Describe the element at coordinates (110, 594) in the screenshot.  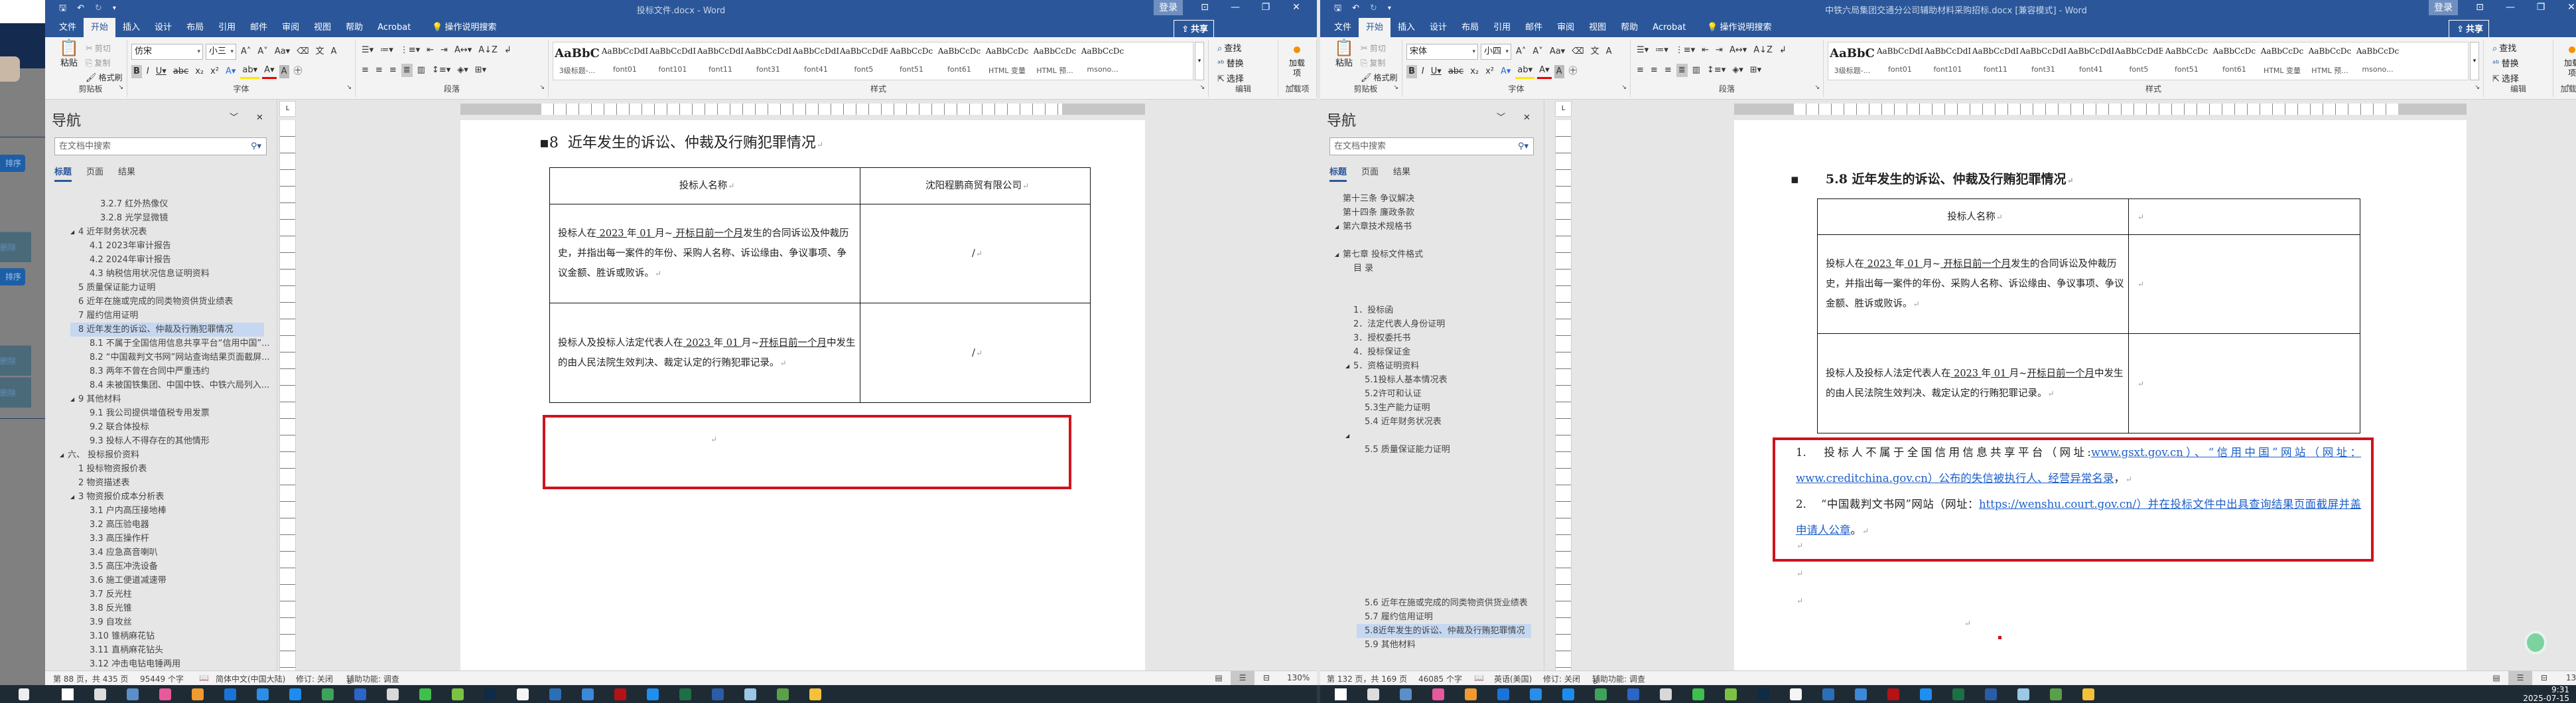
I see `nav-heading-item: 3.7 反光柱` at that location.